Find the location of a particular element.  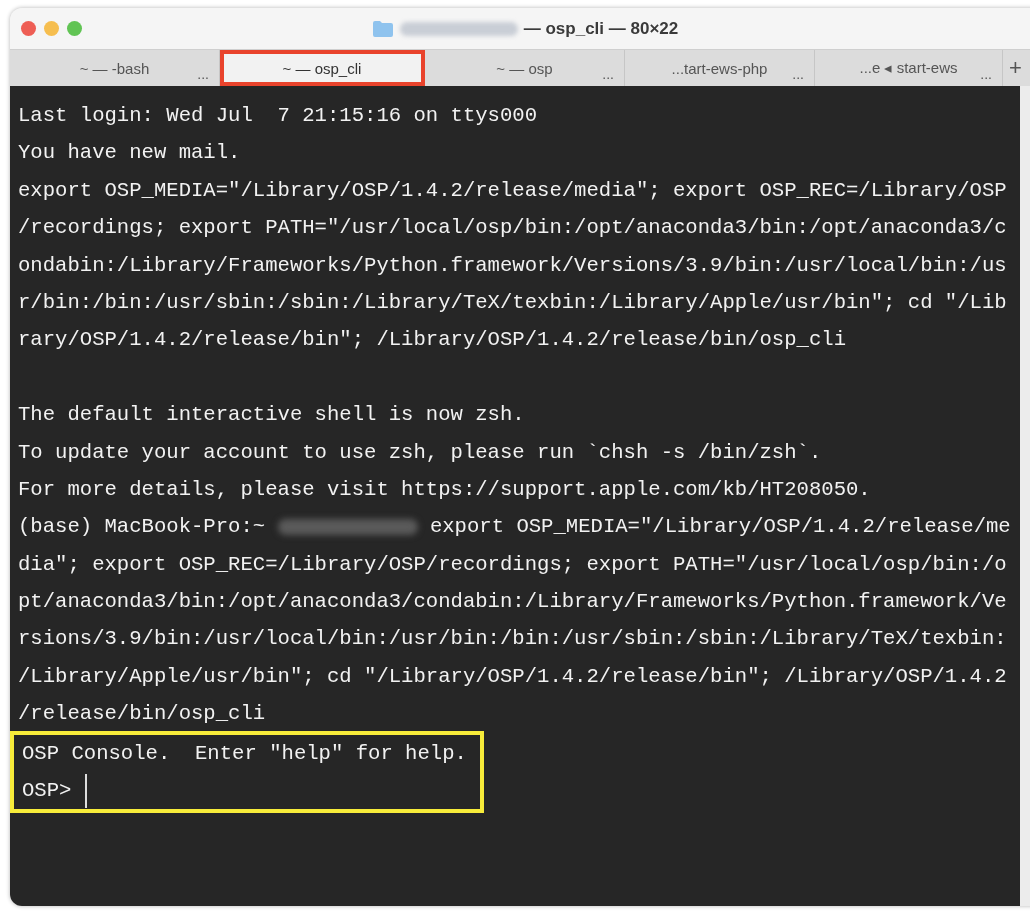

shell-prompt: (base) MacBook-Pro:~ is located at coordinates (142, 527).